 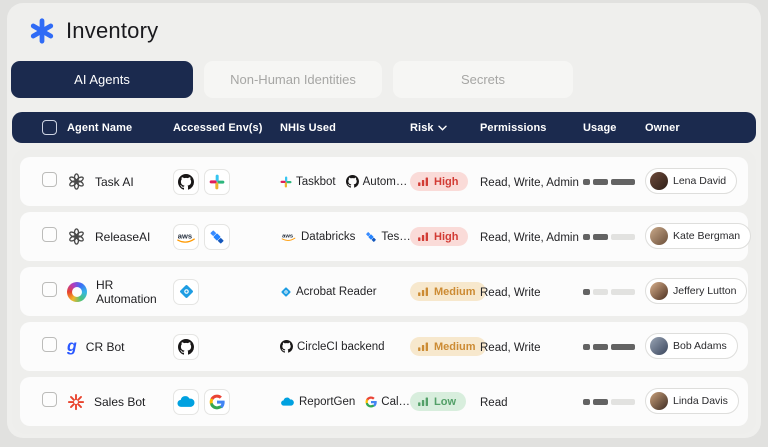 I want to click on risk-label: Low, so click(x=445, y=401).